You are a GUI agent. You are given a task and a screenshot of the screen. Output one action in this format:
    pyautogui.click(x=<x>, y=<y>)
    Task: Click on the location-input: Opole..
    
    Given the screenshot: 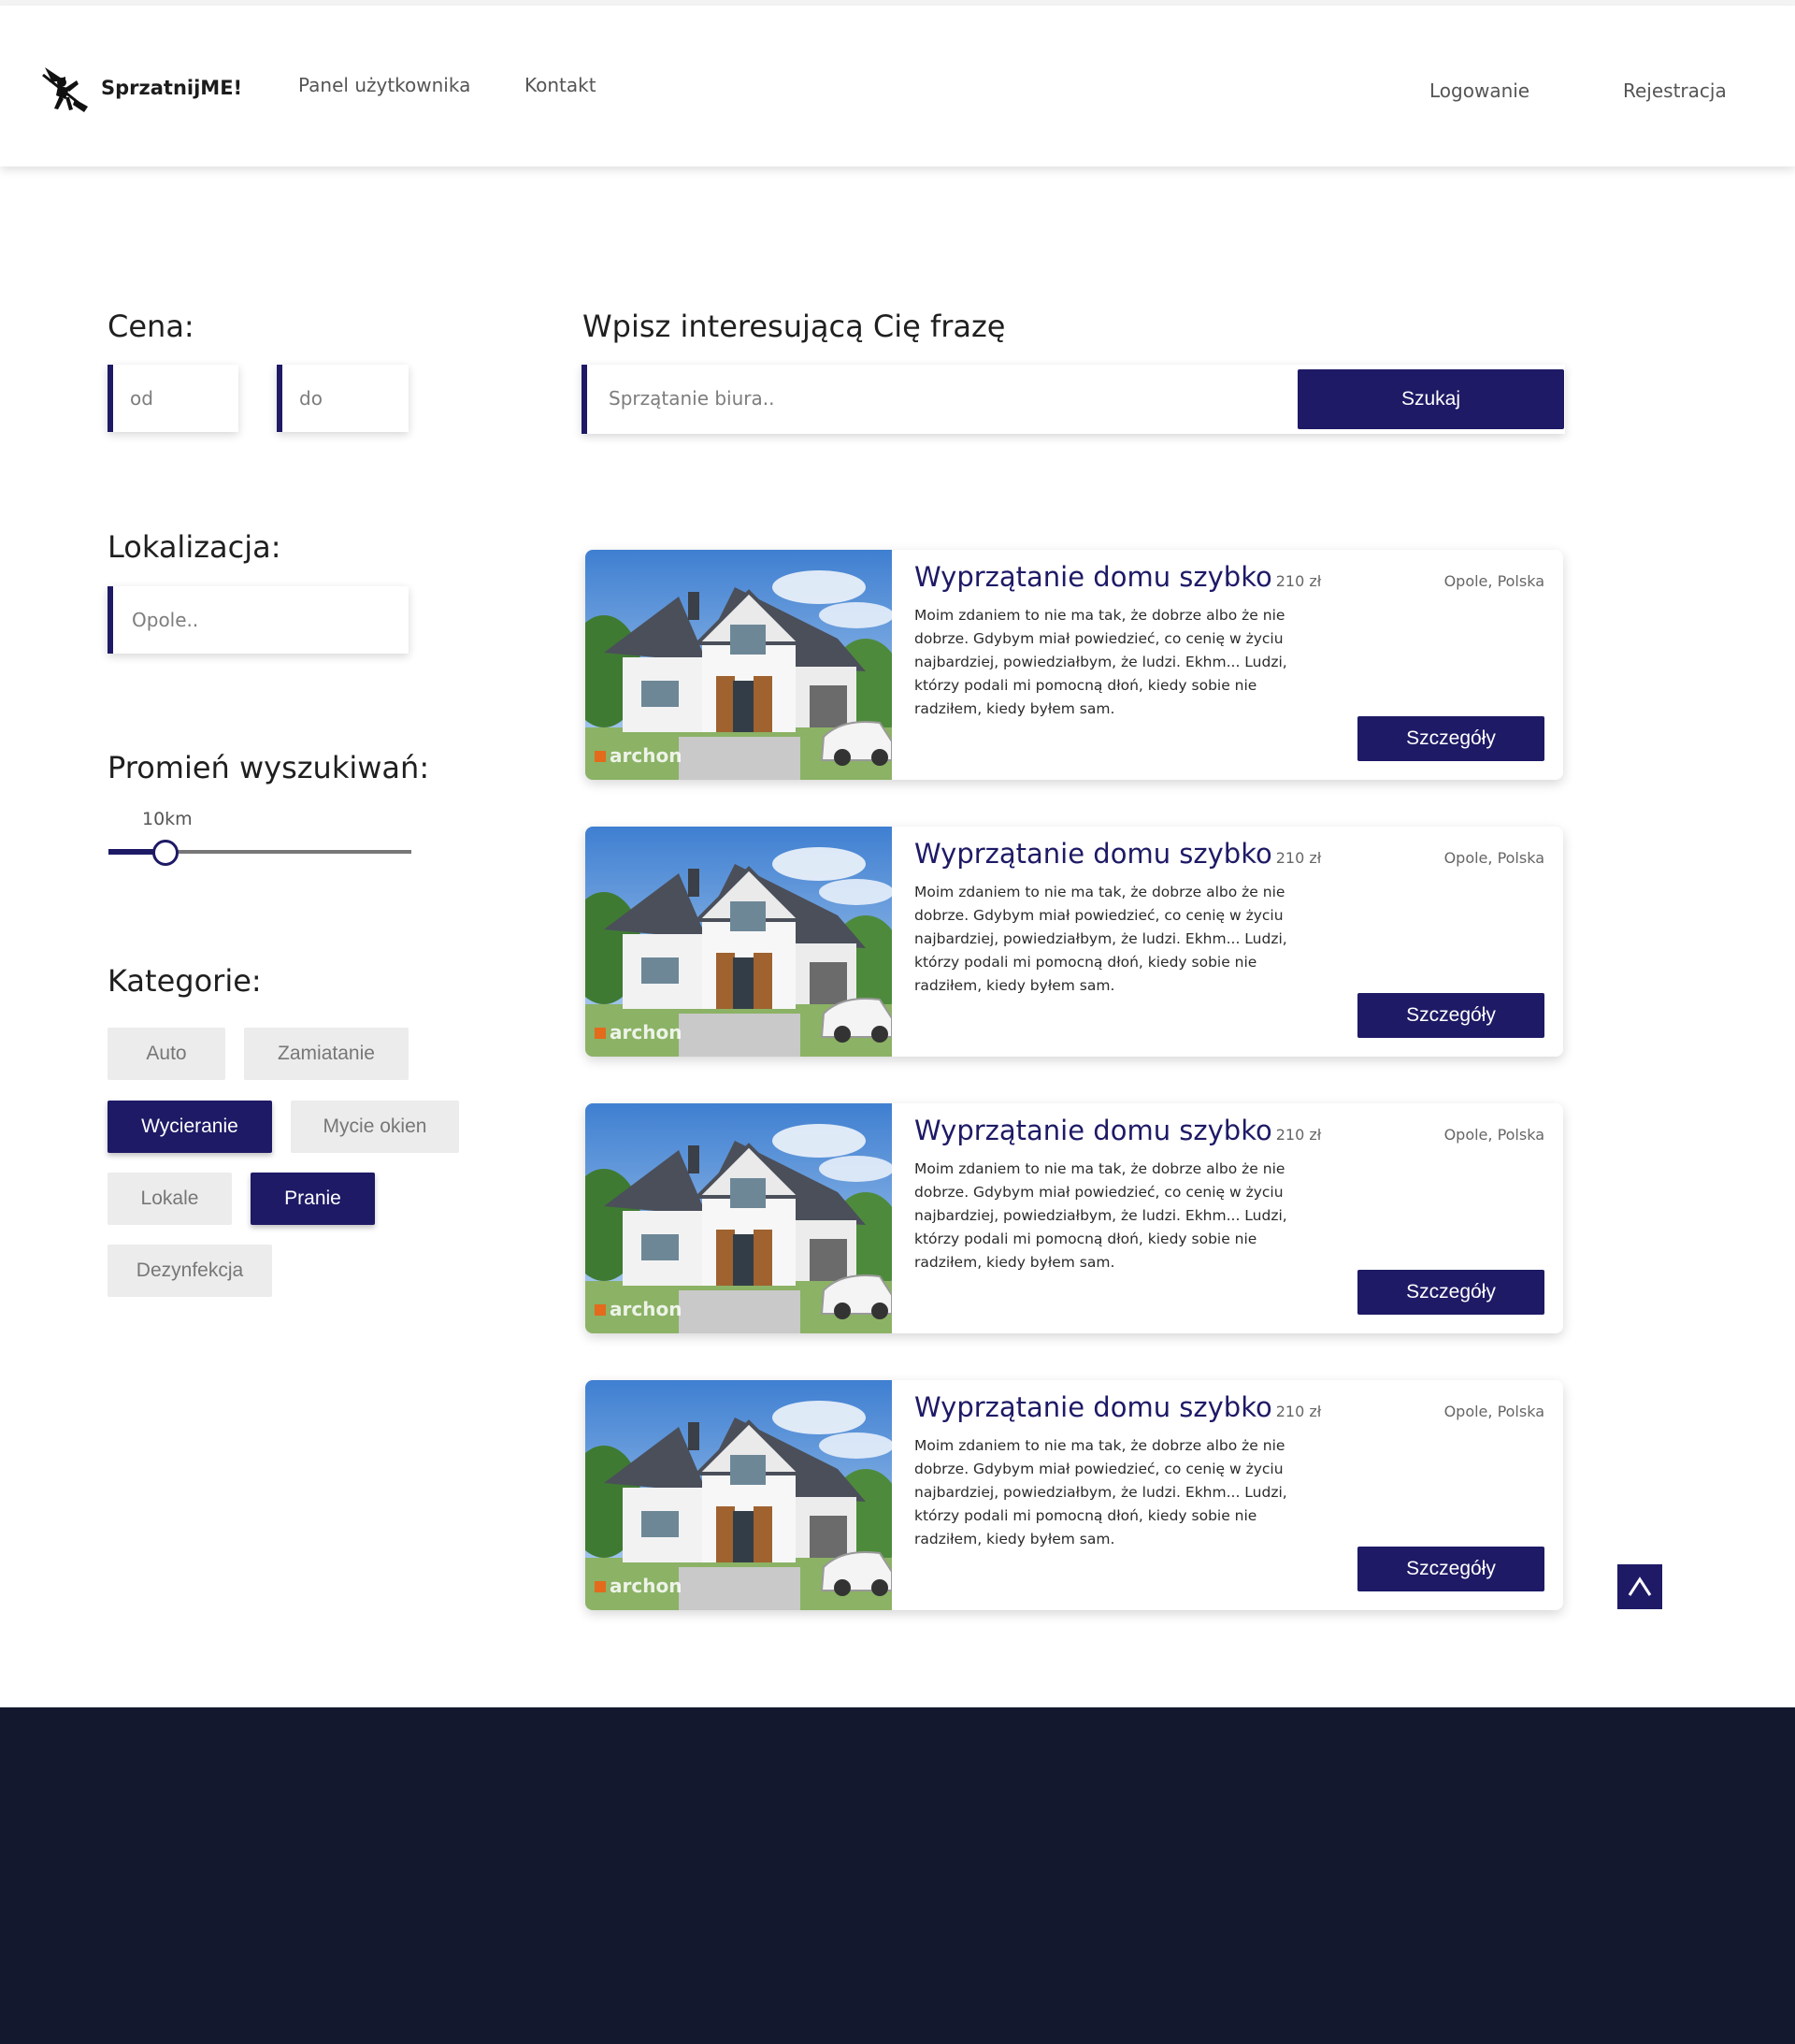 What is the action you would take?
    pyautogui.click(x=259, y=620)
    